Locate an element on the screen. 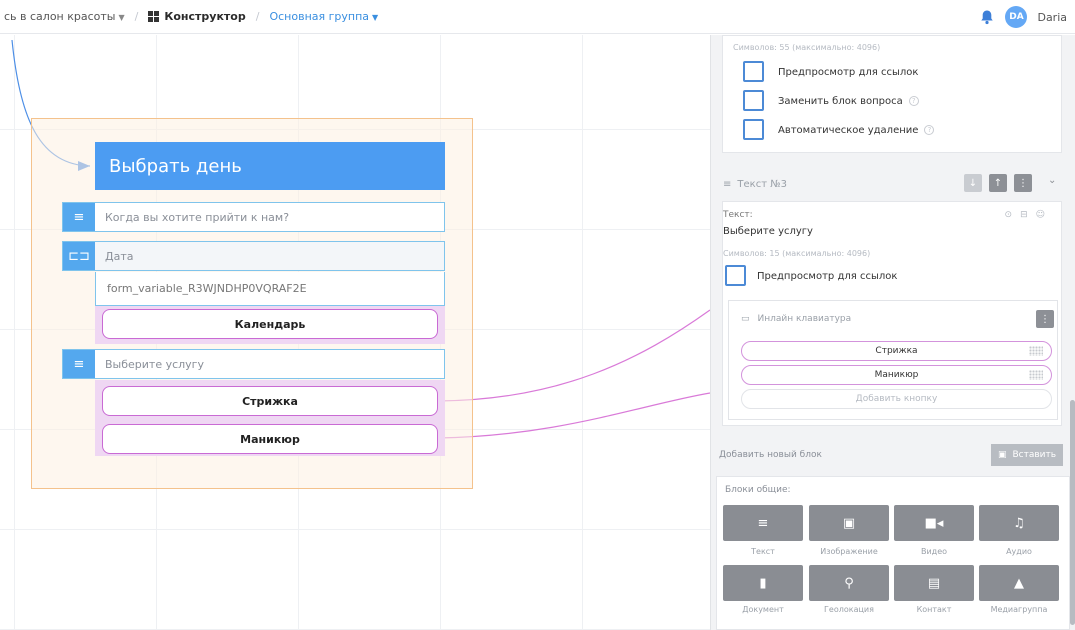 This screenshot has height=630, width=1075. breadcrumb-constructor: Конструктор is located at coordinates (197, 16).